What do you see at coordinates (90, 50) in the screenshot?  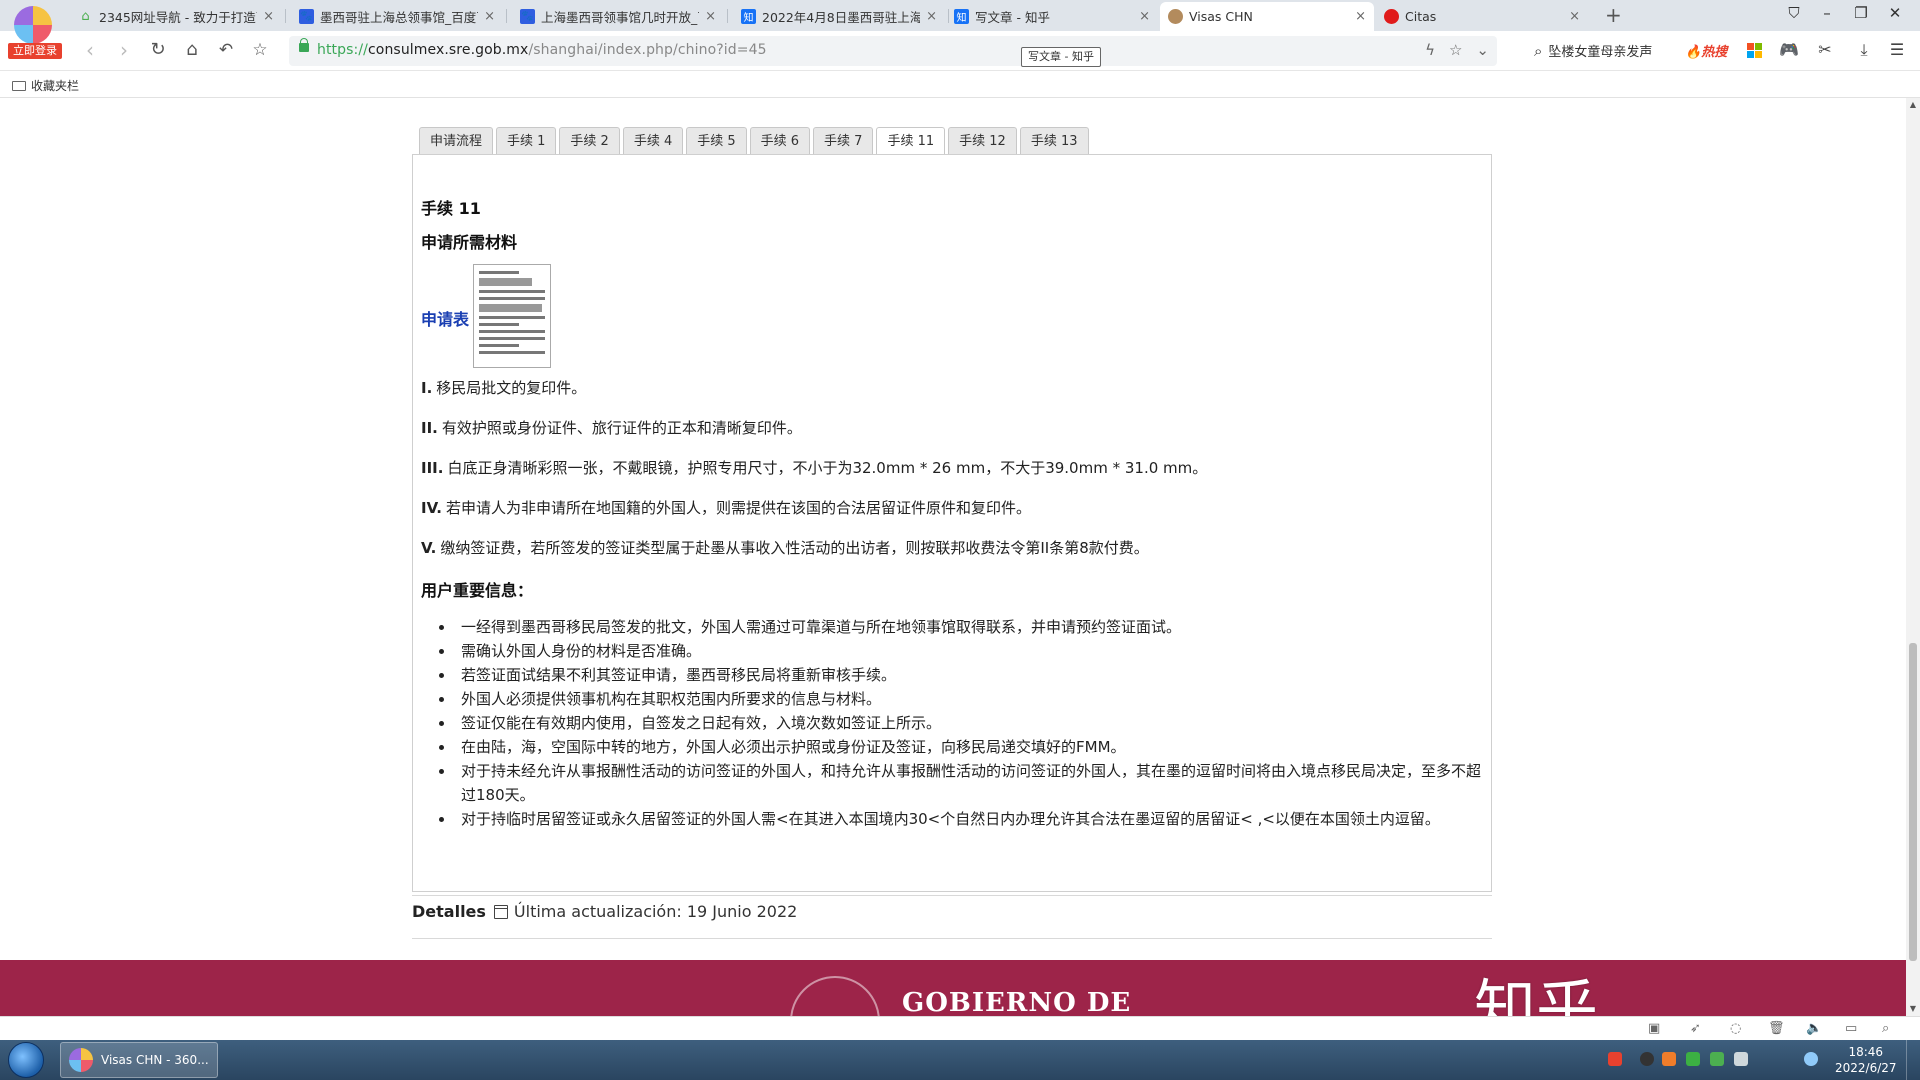 I see `back-icon: ‹` at bounding box center [90, 50].